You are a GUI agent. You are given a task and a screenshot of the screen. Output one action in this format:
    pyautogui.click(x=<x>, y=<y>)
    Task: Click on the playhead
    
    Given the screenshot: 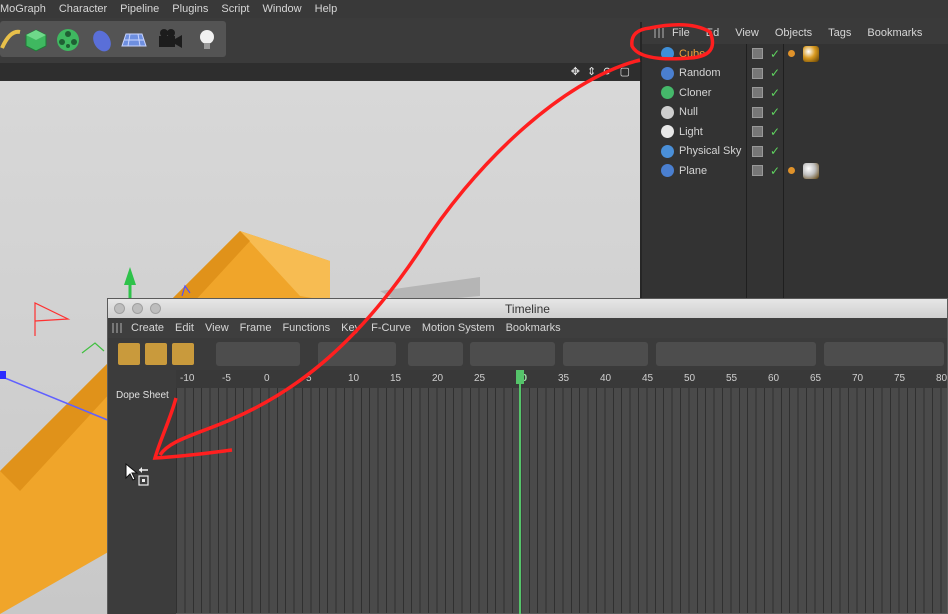 What is the action you would take?
    pyautogui.click(x=520, y=492)
    